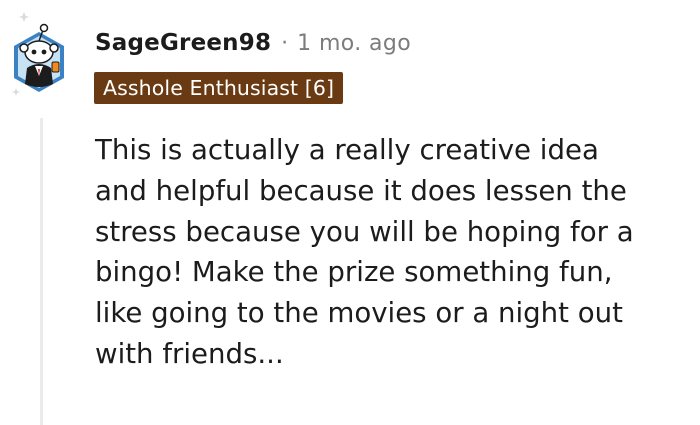  Describe the element at coordinates (347, 149) in the screenshot. I see `comment-body-line: This is actually a really creative idea` at that location.